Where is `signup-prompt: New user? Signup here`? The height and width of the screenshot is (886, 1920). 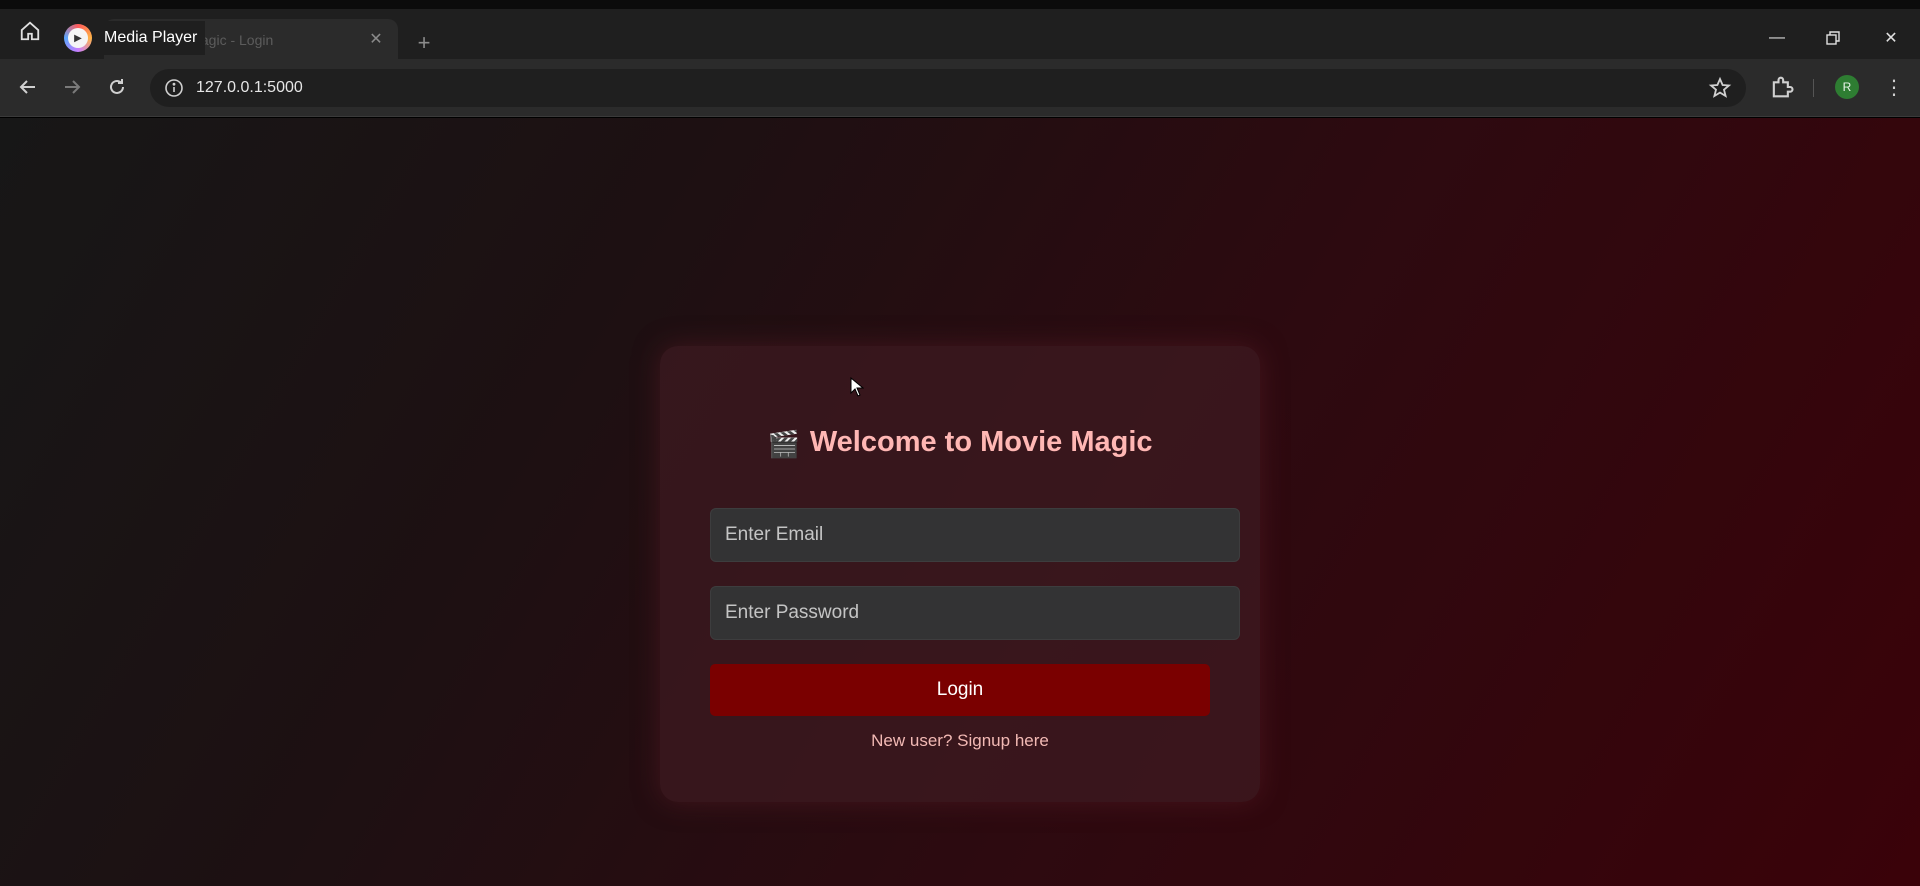
signup-prompt: New user? Signup here is located at coordinates (960, 741).